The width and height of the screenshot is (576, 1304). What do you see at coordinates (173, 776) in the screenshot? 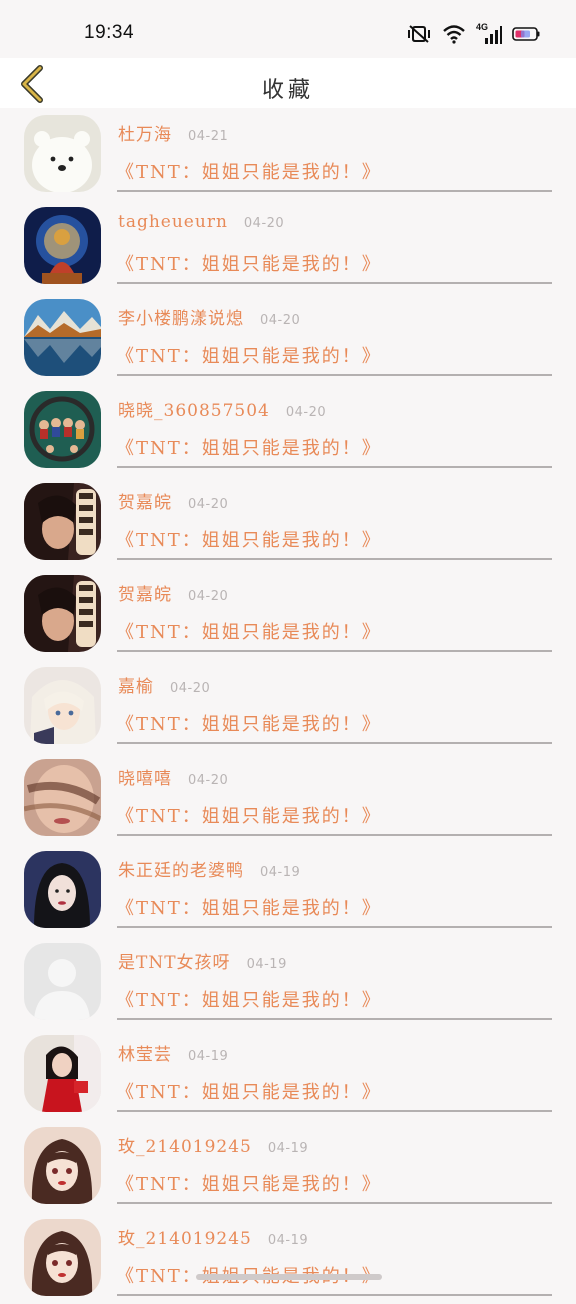
I see `item-user-name: 晓嘻嘻 04-20` at bounding box center [173, 776].